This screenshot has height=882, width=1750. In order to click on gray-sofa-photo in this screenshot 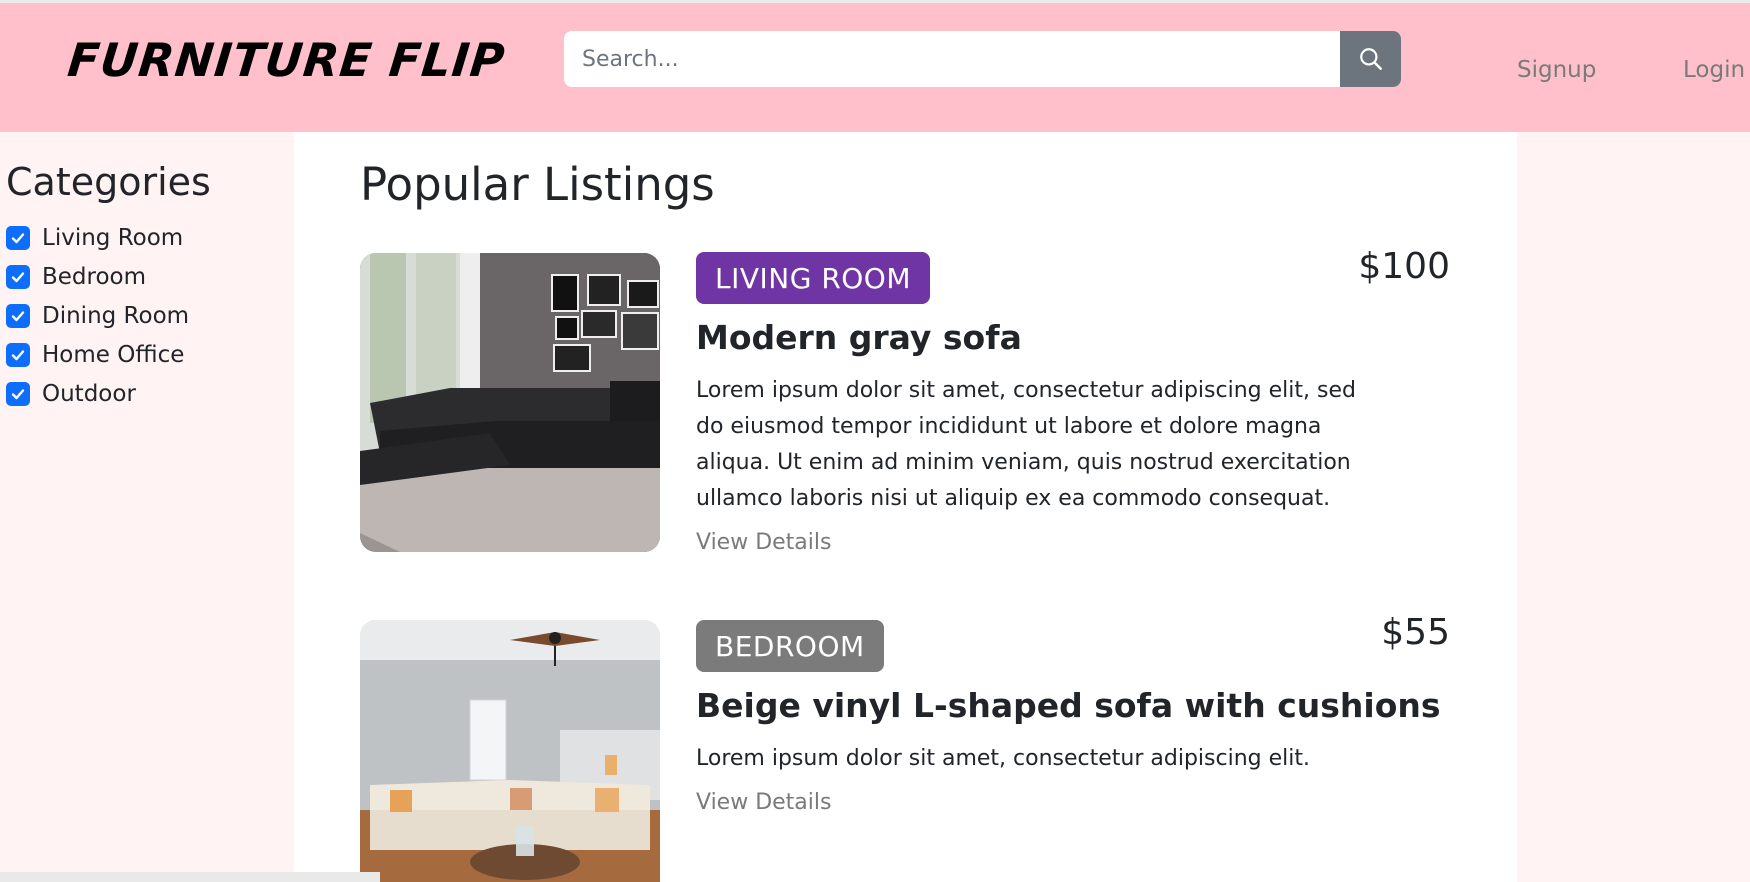, I will do `click(510, 402)`.